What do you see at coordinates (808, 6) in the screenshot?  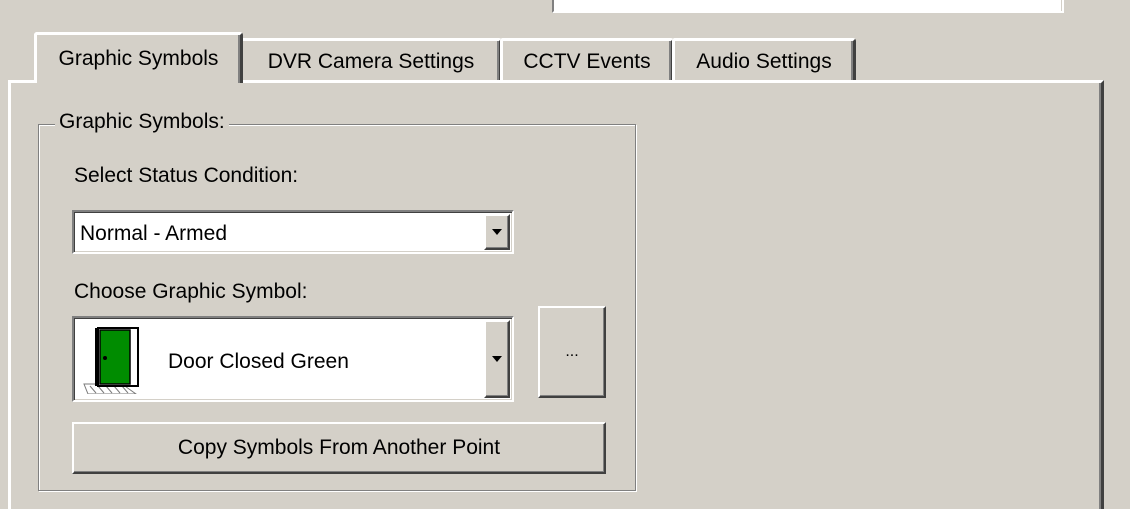 I see `top-field` at bounding box center [808, 6].